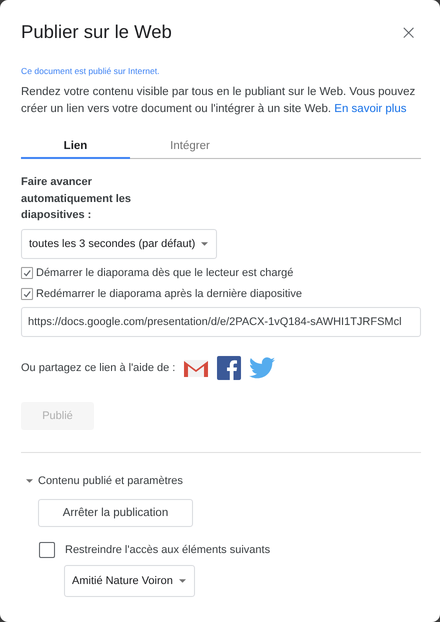 This screenshot has width=440, height=622. Describe the element at coordinates (190, 149) in the screenshot. I see `tab: Intégrer` at that location.